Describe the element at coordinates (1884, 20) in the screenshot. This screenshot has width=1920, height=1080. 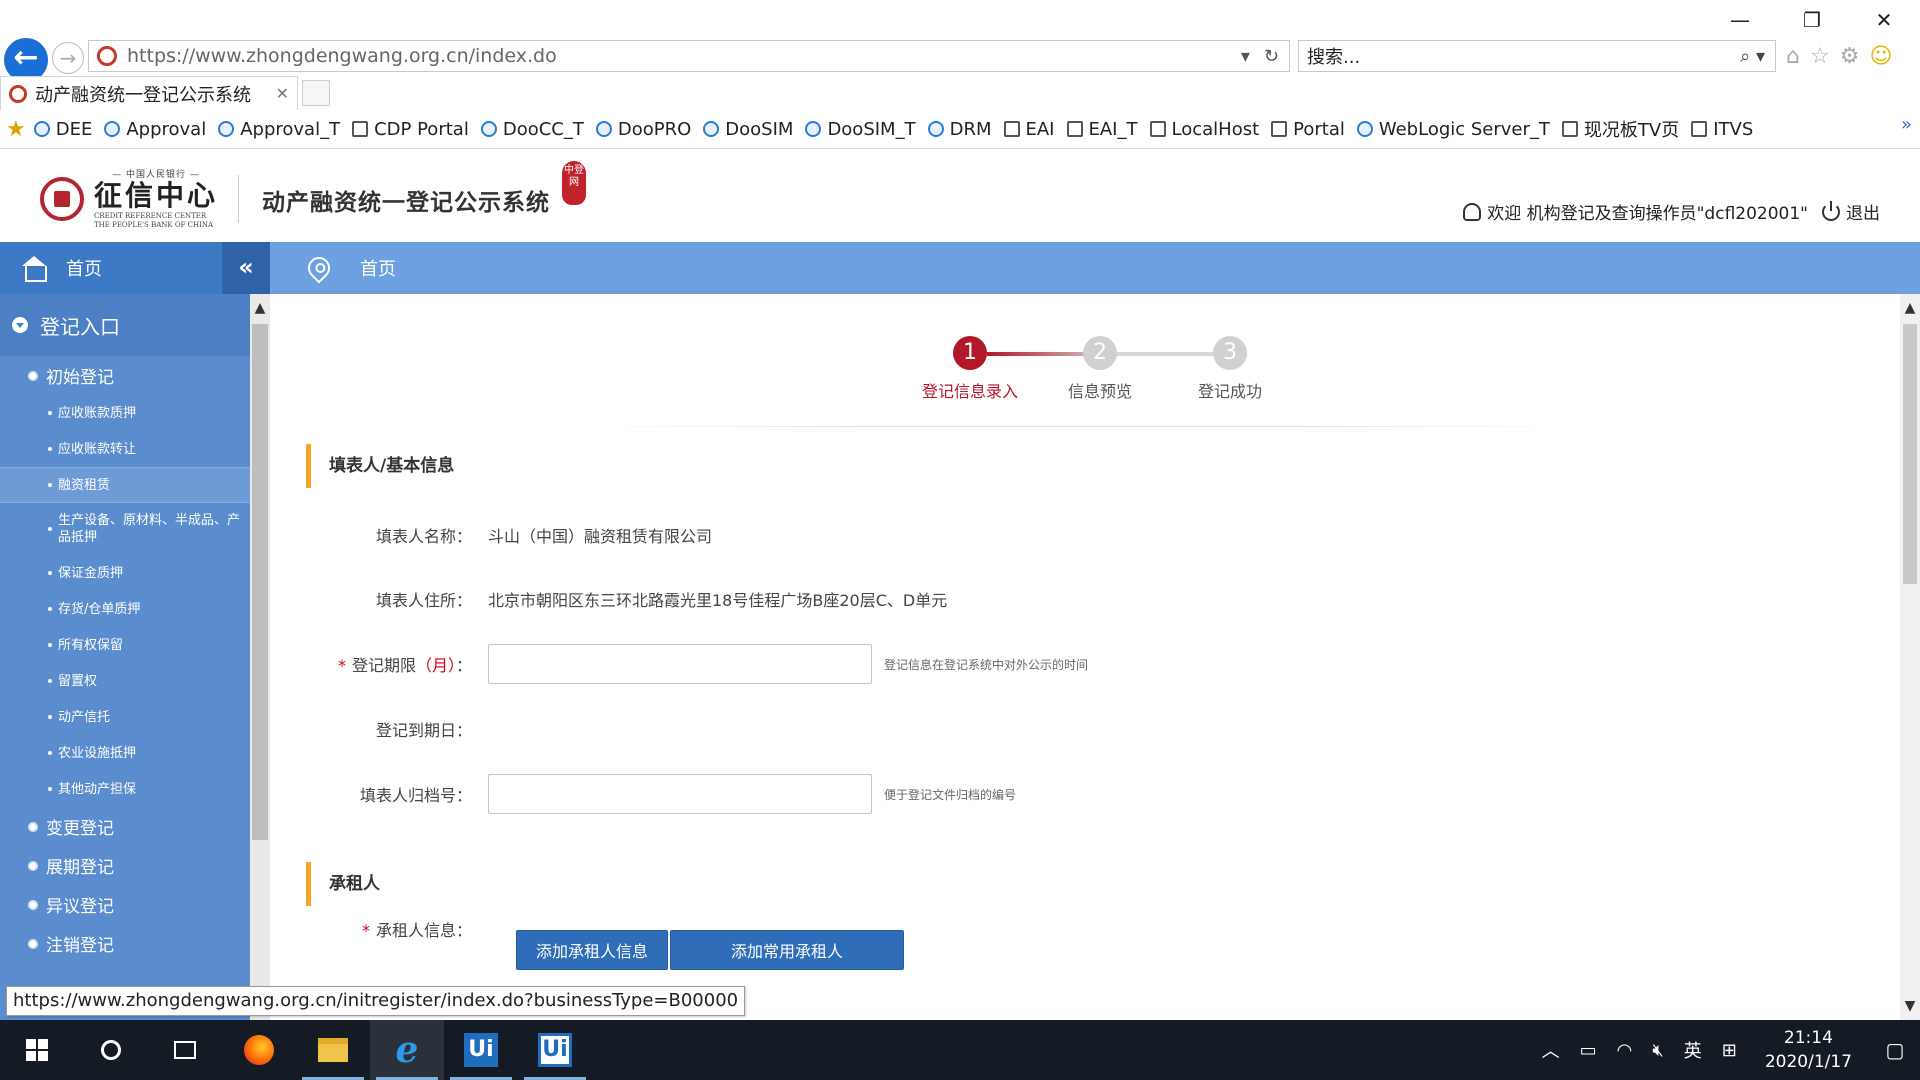
I see `close-window-button: ✕` at that location.